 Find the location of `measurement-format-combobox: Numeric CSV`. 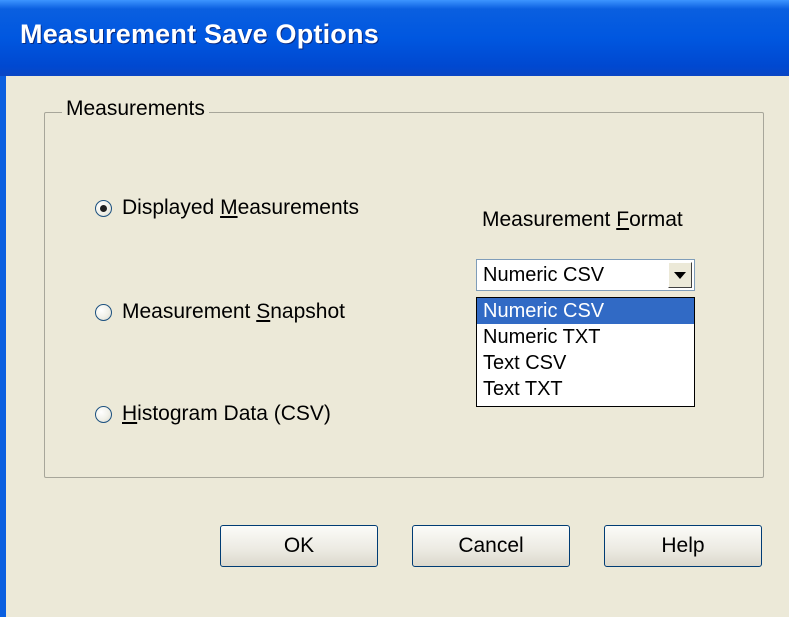

measurement-format-combobox: Numeric CSV is located at coordinates (585, 275).